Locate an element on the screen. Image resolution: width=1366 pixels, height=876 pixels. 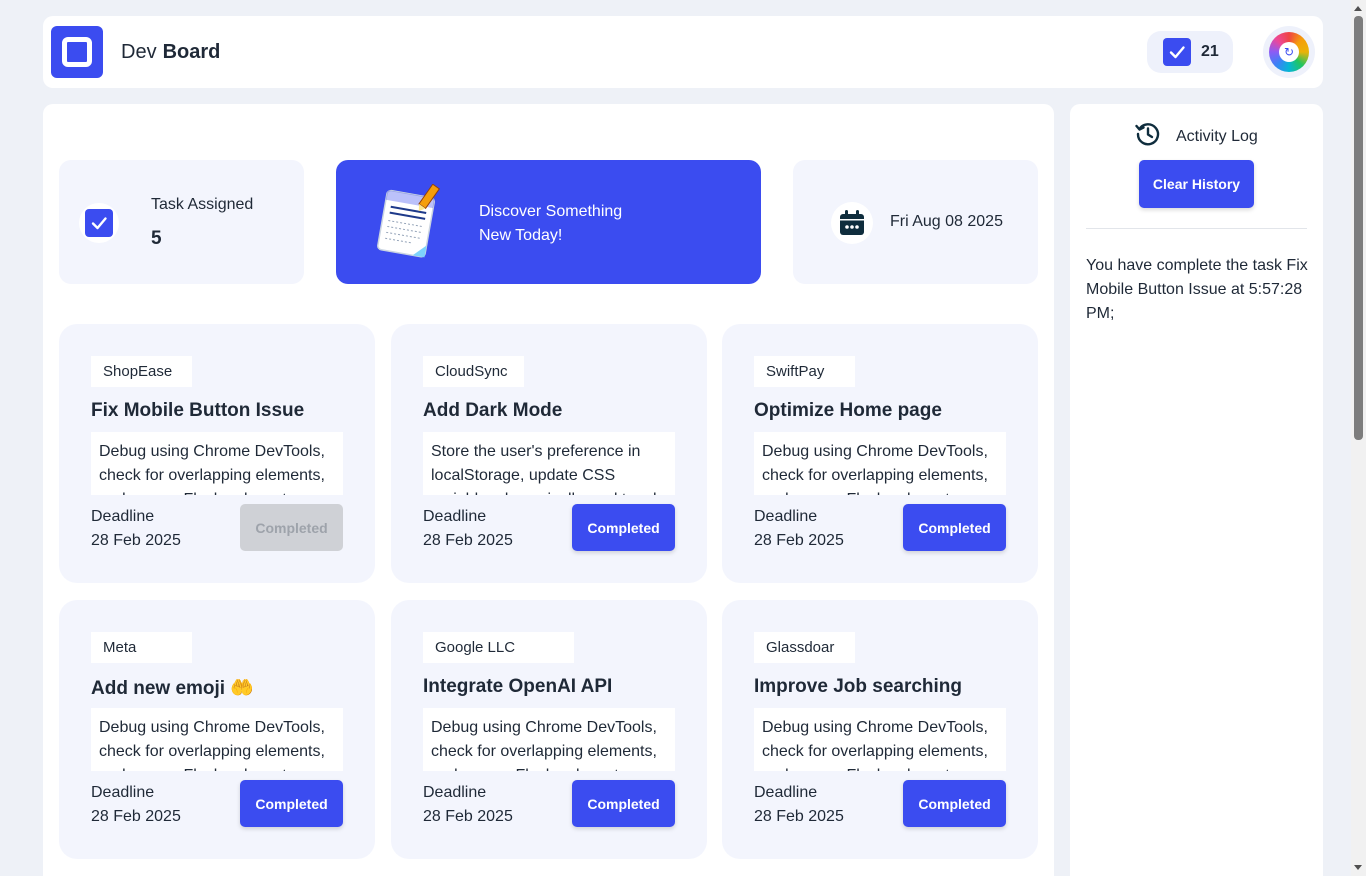
company-tag: Meta is located at coordinates (141, 647).